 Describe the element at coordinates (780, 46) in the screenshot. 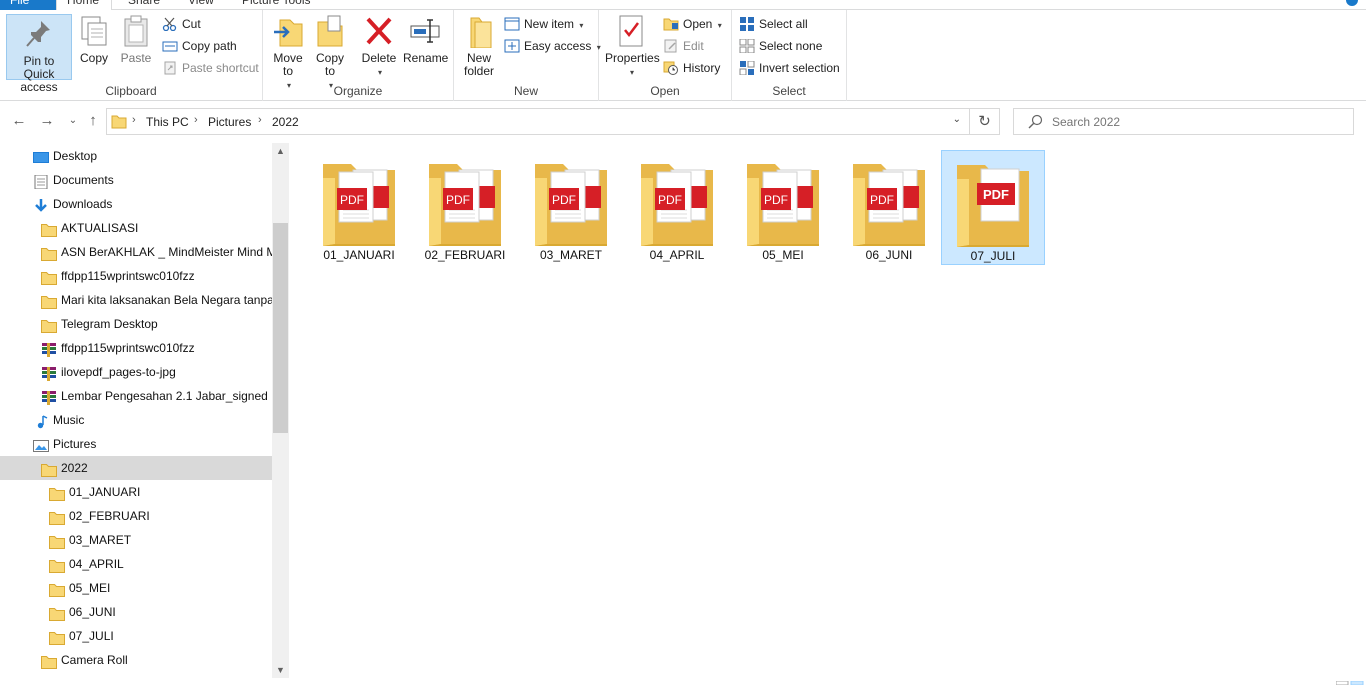

I see `select-none-button: Select none` at that location.